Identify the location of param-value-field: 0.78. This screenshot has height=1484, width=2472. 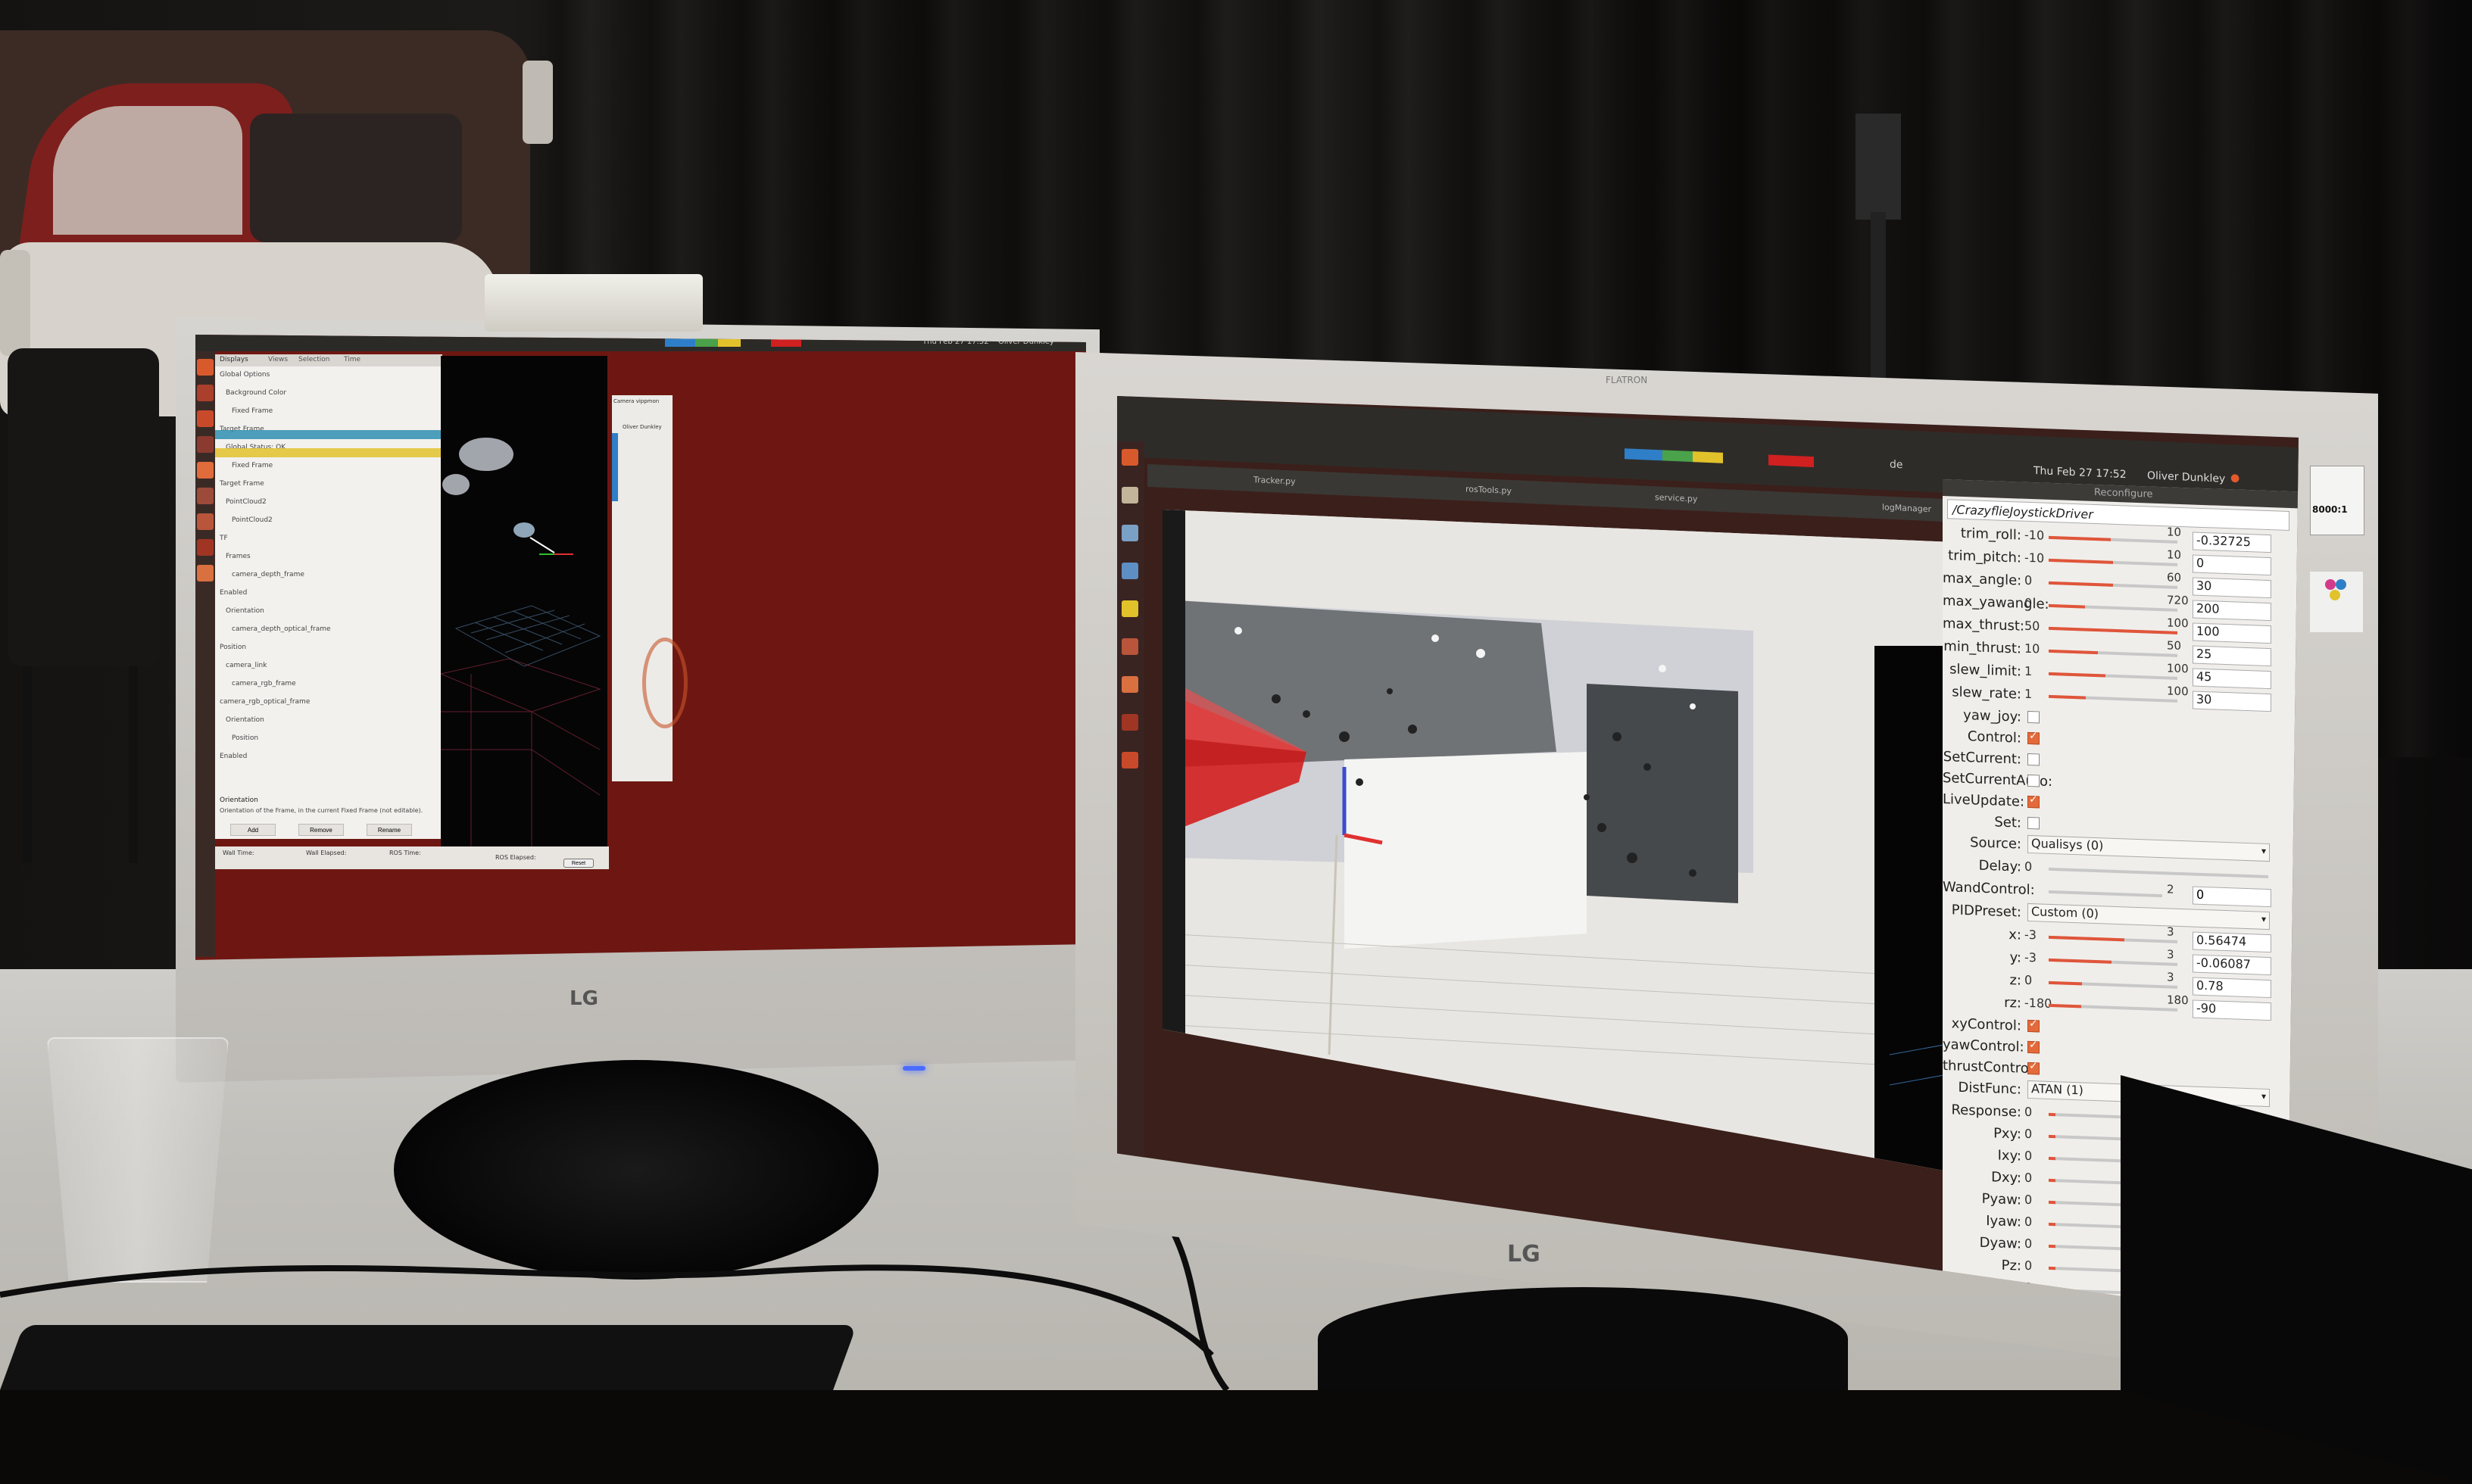
(2232, 988).